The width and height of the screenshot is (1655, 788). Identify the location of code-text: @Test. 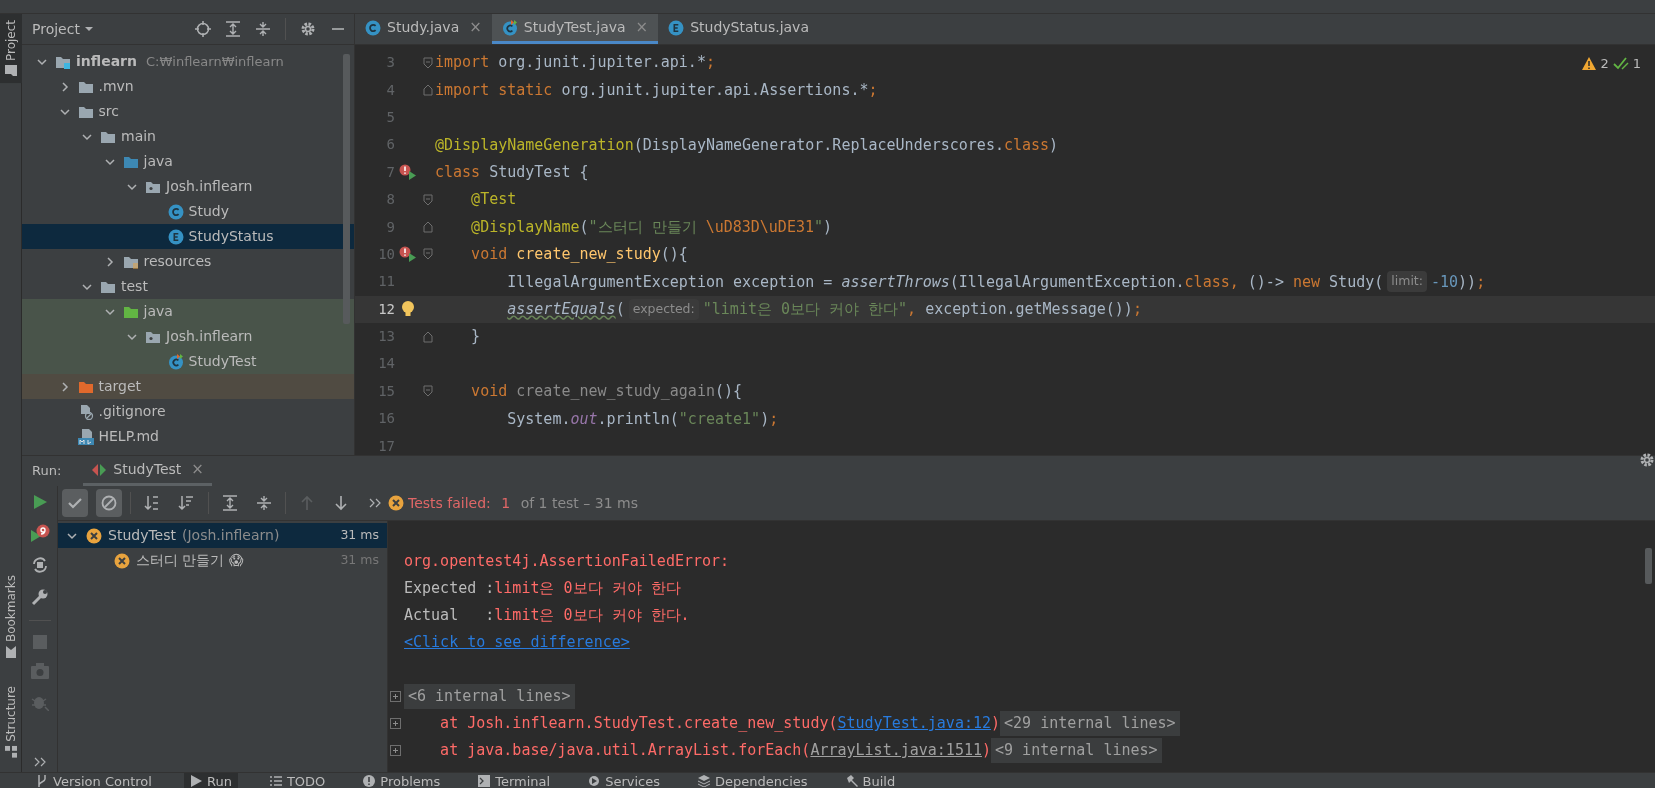
(493, 200).